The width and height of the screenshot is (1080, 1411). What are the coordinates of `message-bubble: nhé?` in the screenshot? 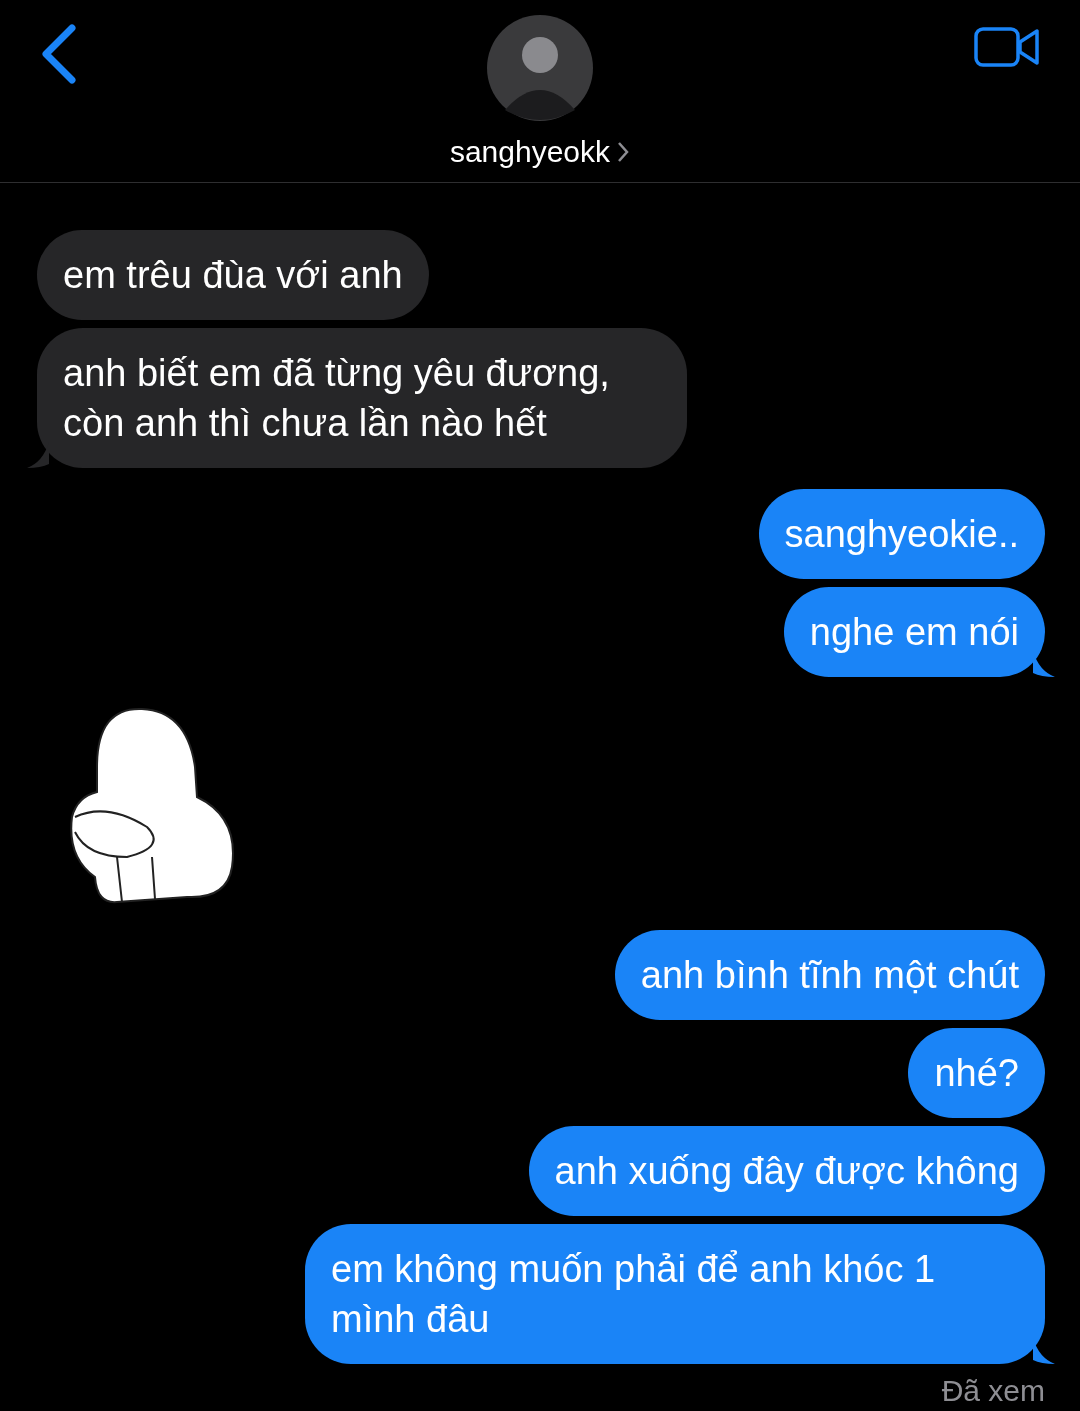 It's located at (976, 1073).